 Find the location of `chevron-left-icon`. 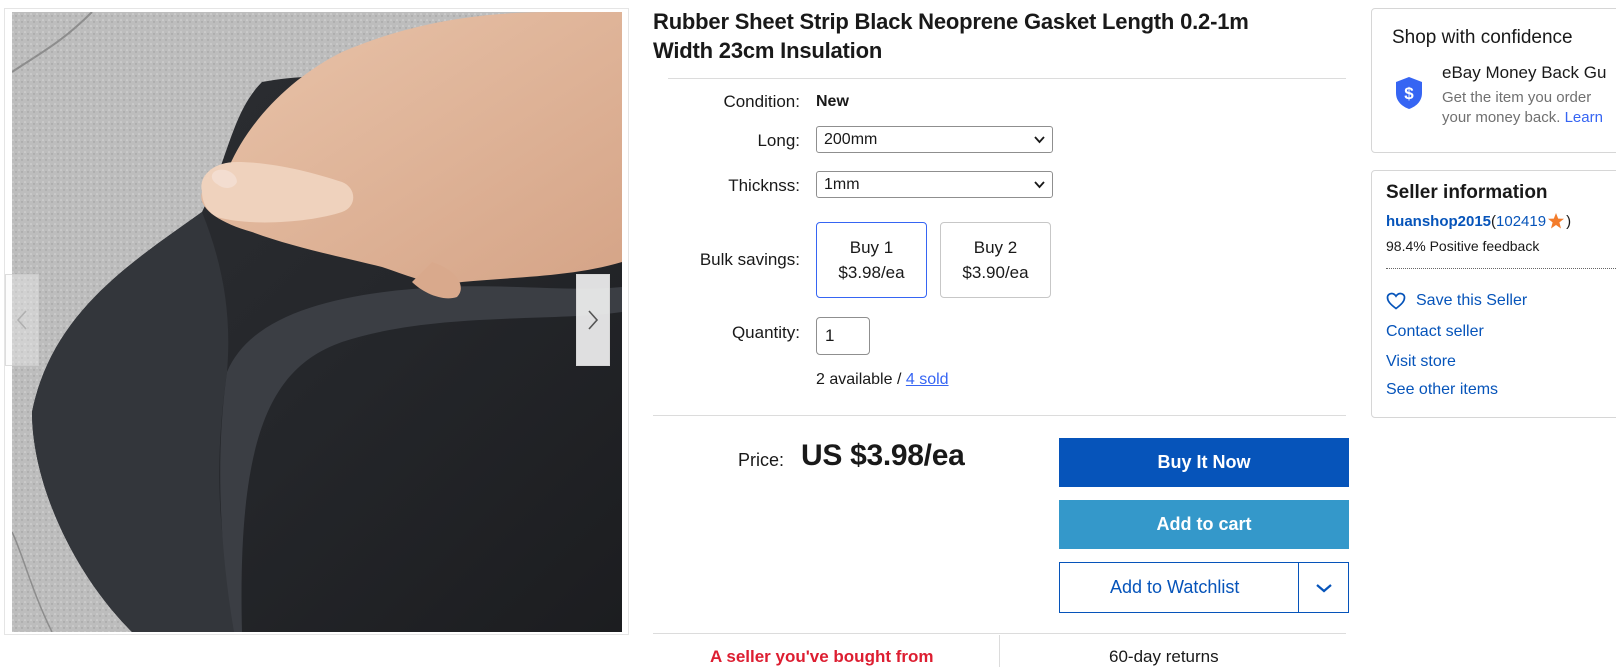

chevron-left-icon is located at coordinates (21, 320).